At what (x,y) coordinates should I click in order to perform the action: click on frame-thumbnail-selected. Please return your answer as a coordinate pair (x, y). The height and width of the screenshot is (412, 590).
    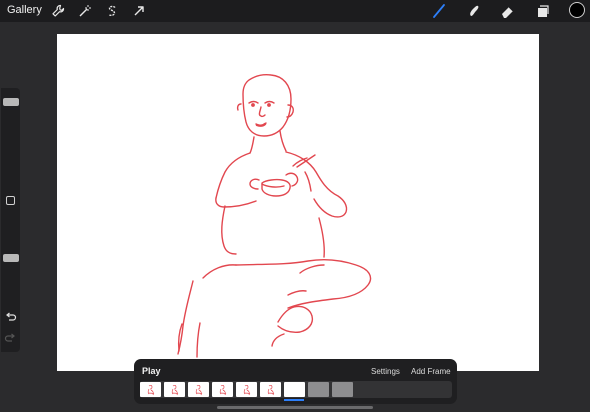
    Looking at the image, I should click on (294, 389).